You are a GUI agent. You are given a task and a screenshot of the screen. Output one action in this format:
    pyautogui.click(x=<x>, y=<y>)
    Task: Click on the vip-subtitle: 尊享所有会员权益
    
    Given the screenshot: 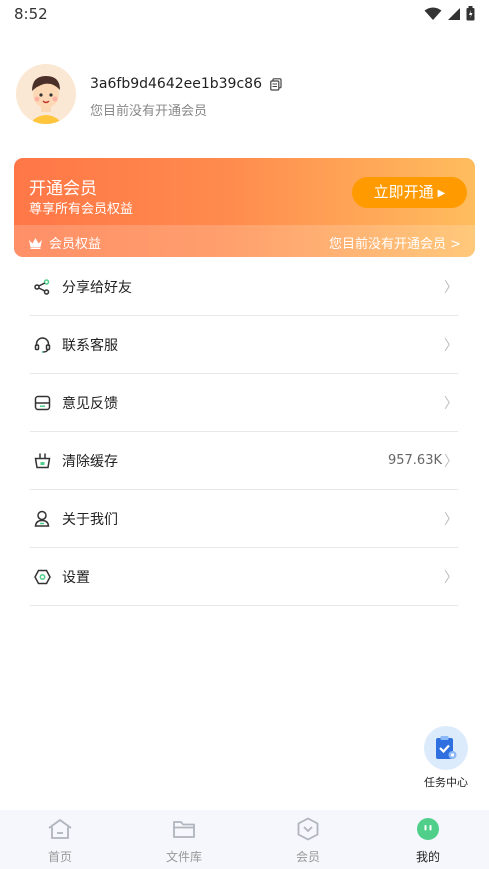 What is the action you would take?
    pyautogui.click(x=81, y=209)
    